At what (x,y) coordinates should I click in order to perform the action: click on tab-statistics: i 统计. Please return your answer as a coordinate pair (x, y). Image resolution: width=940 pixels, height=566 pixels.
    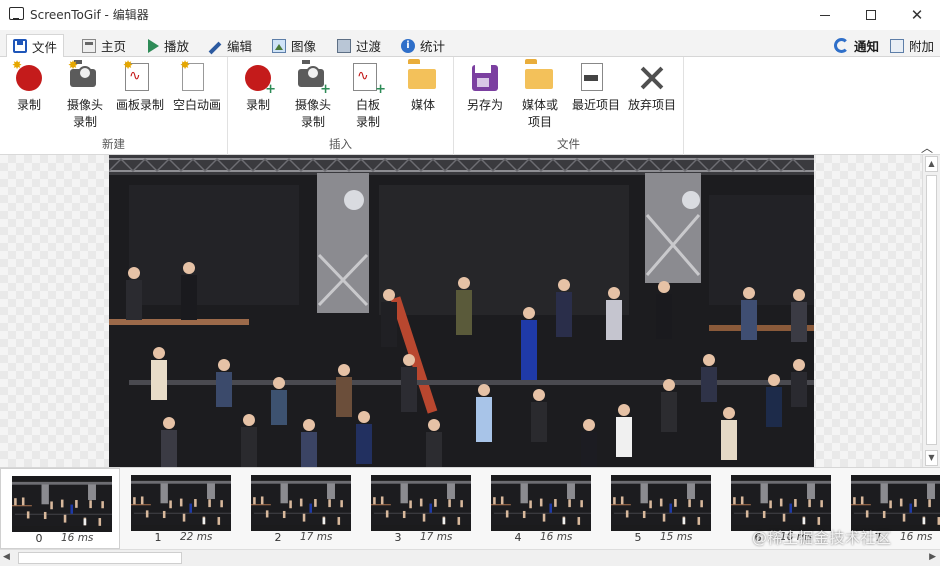
    Looking at the image, I should click on (423, 45).